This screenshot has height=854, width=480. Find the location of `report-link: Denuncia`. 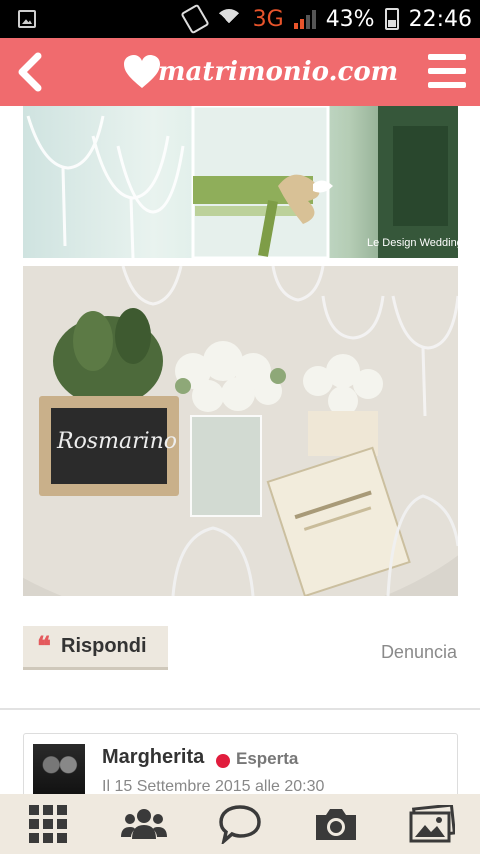

report-link: Denuncia is located at coordinates (419, 652).